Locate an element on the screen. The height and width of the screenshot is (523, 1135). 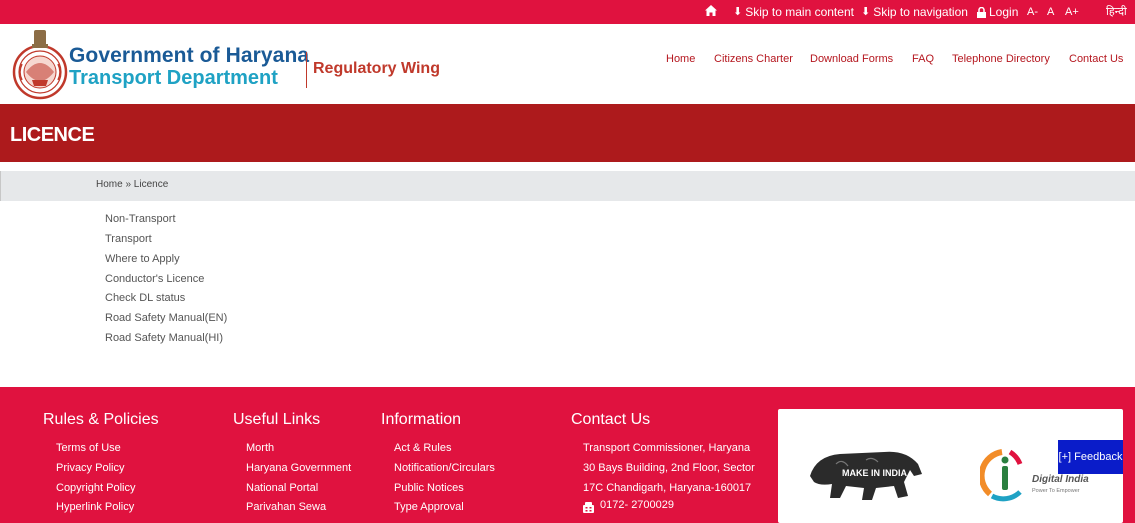
page-banner is located at coordinates (567, 133).